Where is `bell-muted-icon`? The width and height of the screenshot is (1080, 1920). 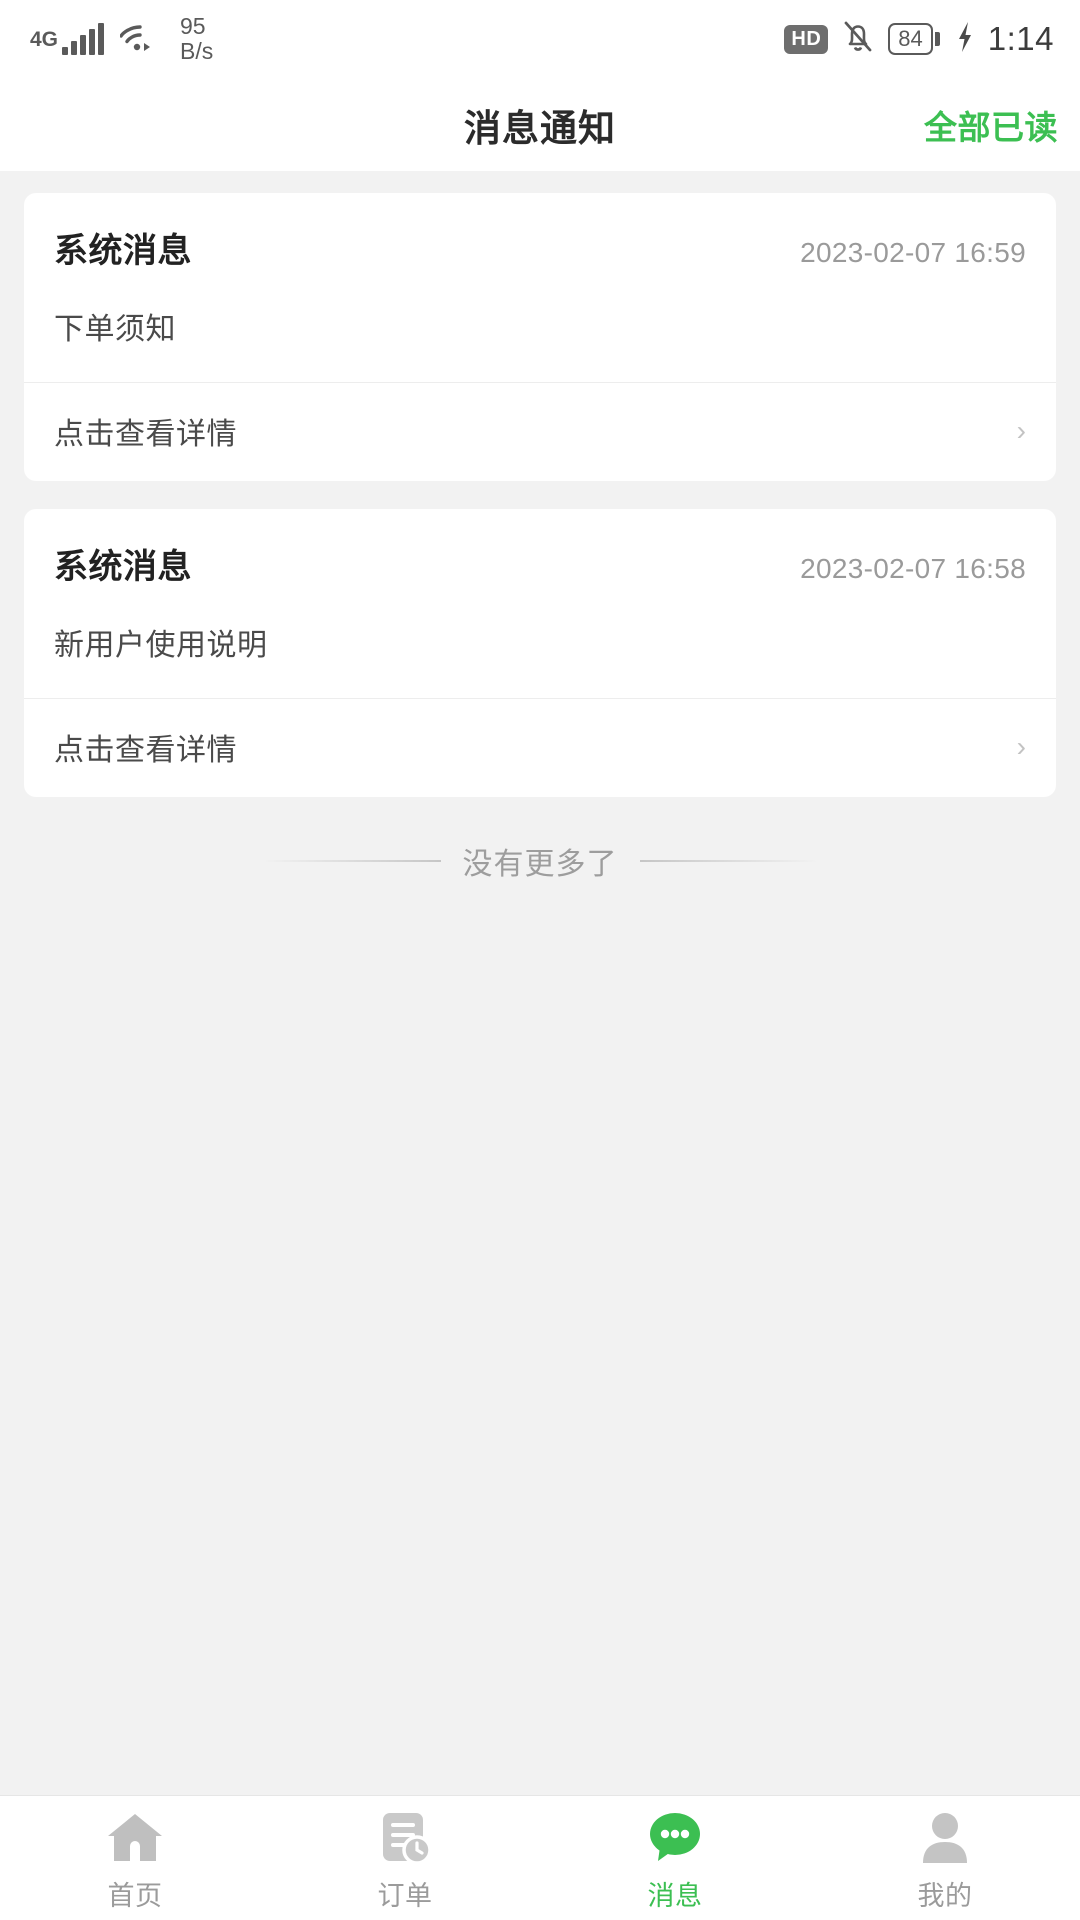 bell-muted-icon is located at coordinates (858, 39).